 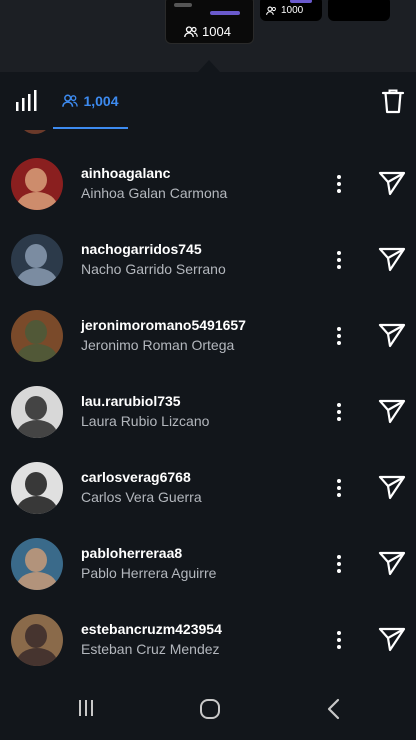 What do you see at coordinates (154, 193) in the screenshot?
I see `viewer-full-name: Ainhoa Galan Carmona` at bounding box center [154, 193].